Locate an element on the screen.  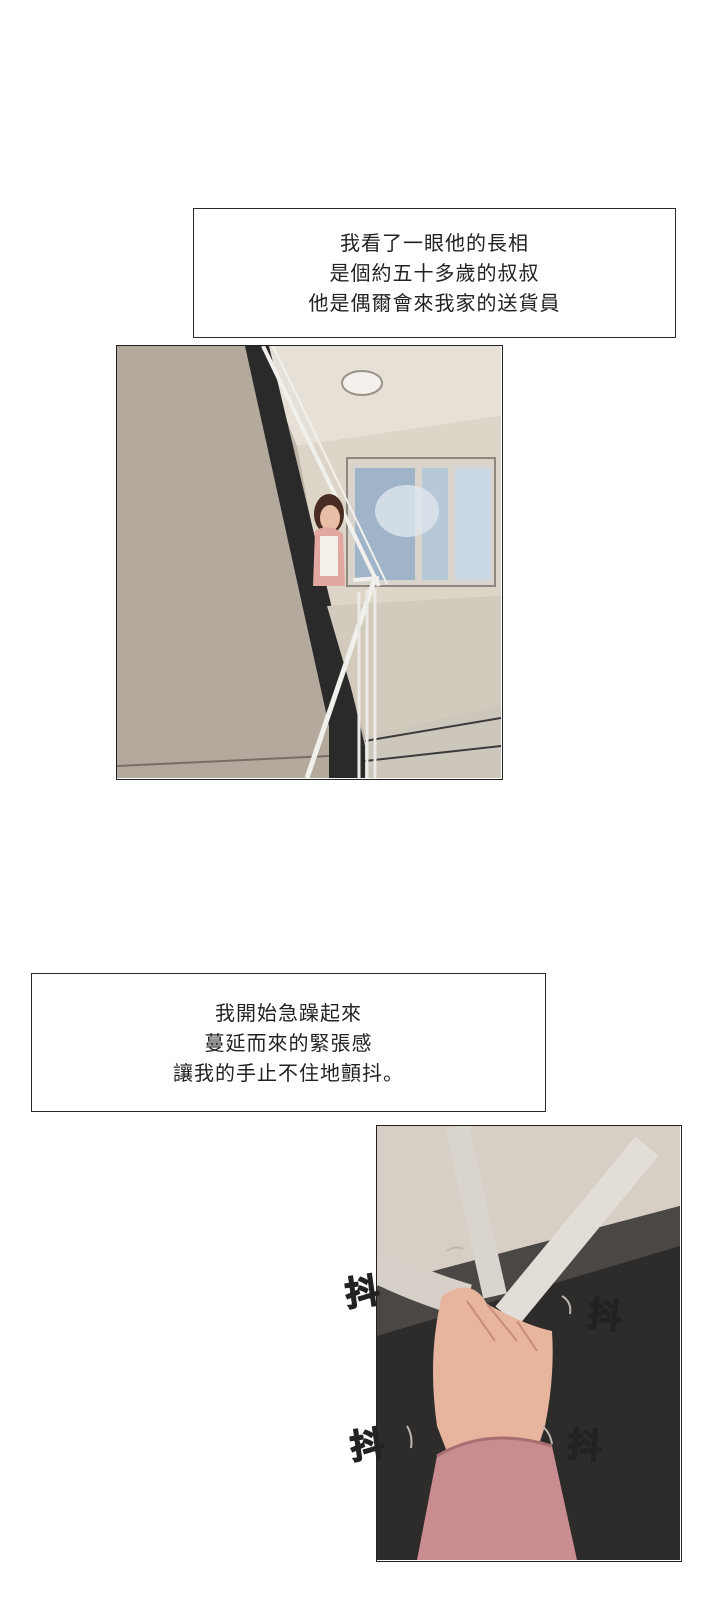
caption-line: 是個約五十多歲的叔叔 is located at coordinates (434, 273).